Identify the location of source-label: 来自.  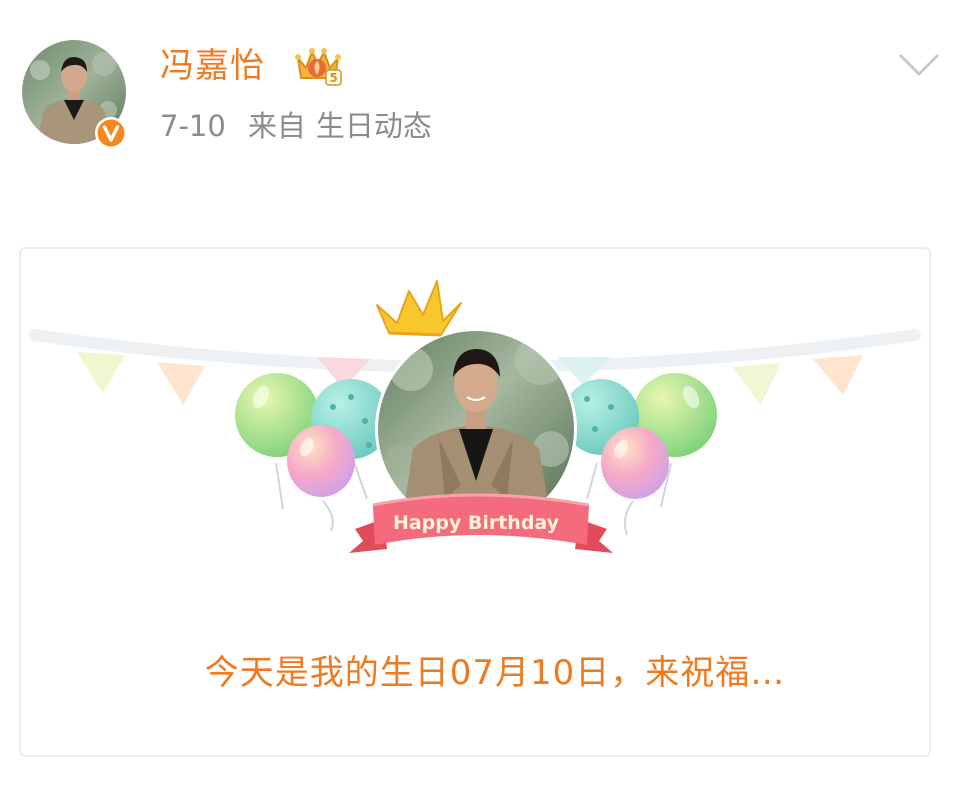
(276, 126).